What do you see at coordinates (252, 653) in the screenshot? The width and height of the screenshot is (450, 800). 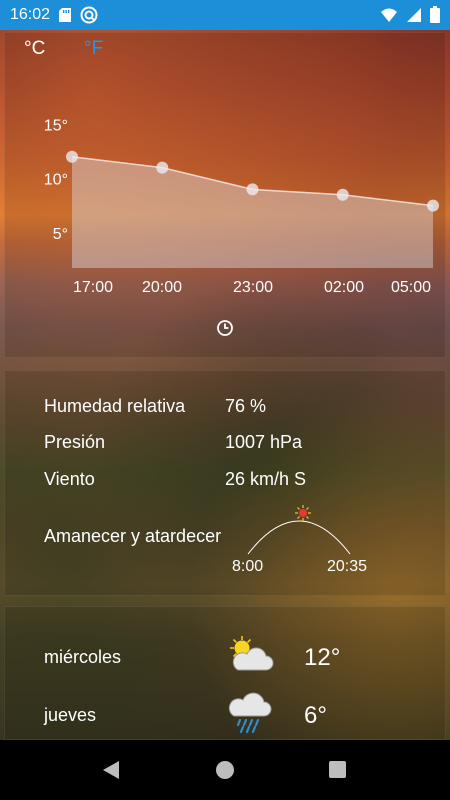 I see `sun-cloud-icon` at bounding box center [252, 653].